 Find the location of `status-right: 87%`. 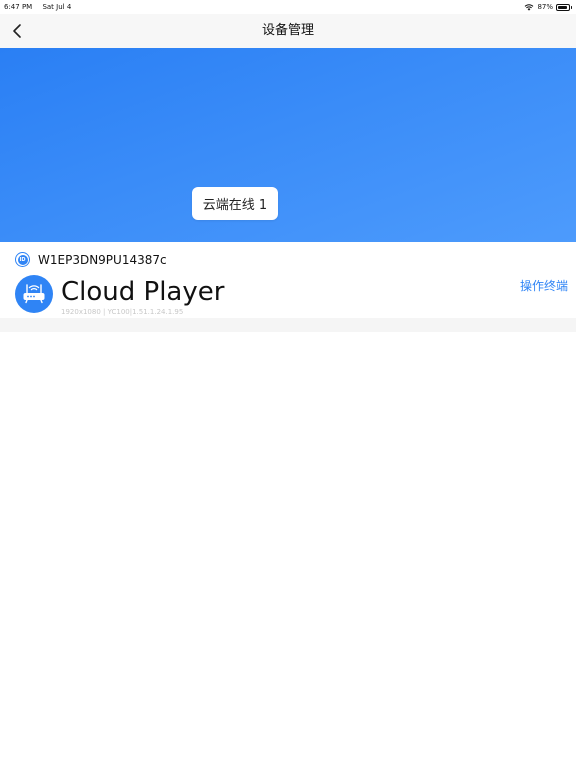

status-right: 87% is located at coordinates (548, 7).